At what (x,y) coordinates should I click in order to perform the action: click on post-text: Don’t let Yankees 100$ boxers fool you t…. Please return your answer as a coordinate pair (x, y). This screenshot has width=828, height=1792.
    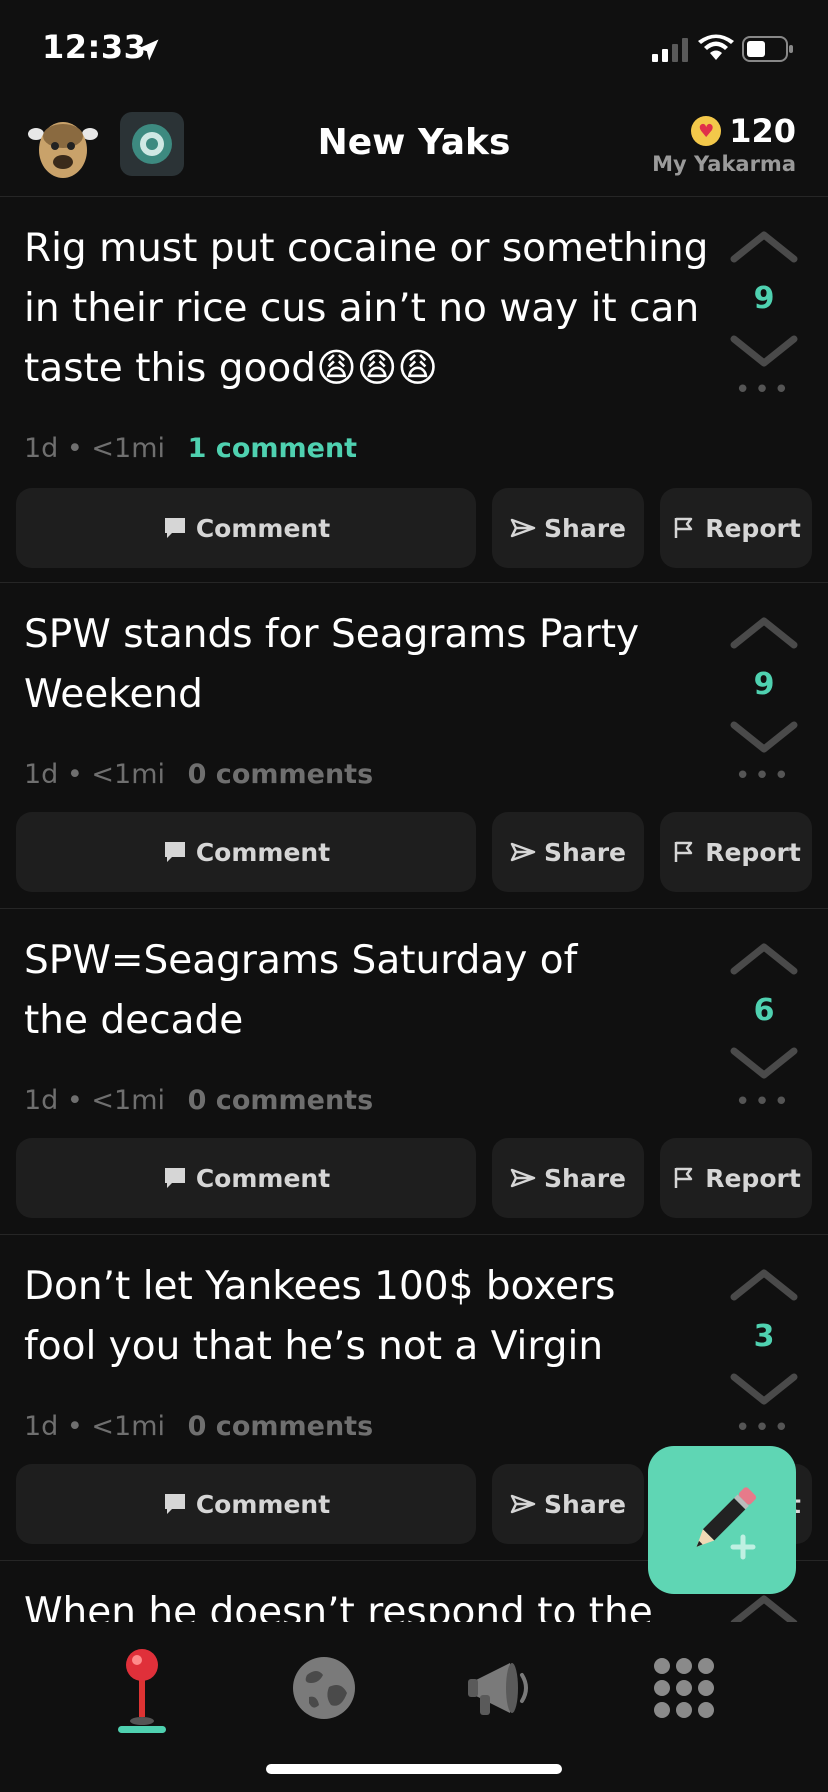
    Looking at the image, I should click on (344, 1317).